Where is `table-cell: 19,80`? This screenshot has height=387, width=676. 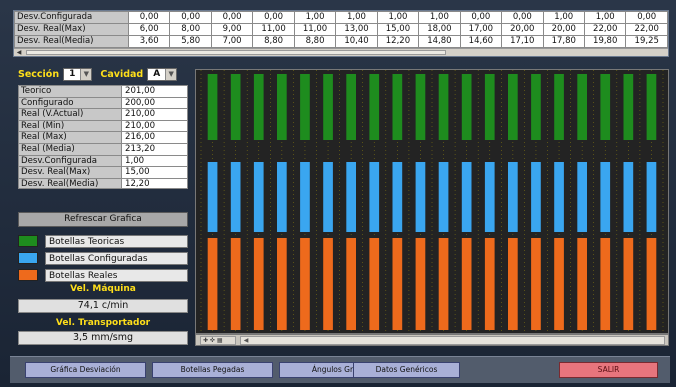
table-cell: 19,80 is located at coordinates (605, 41).